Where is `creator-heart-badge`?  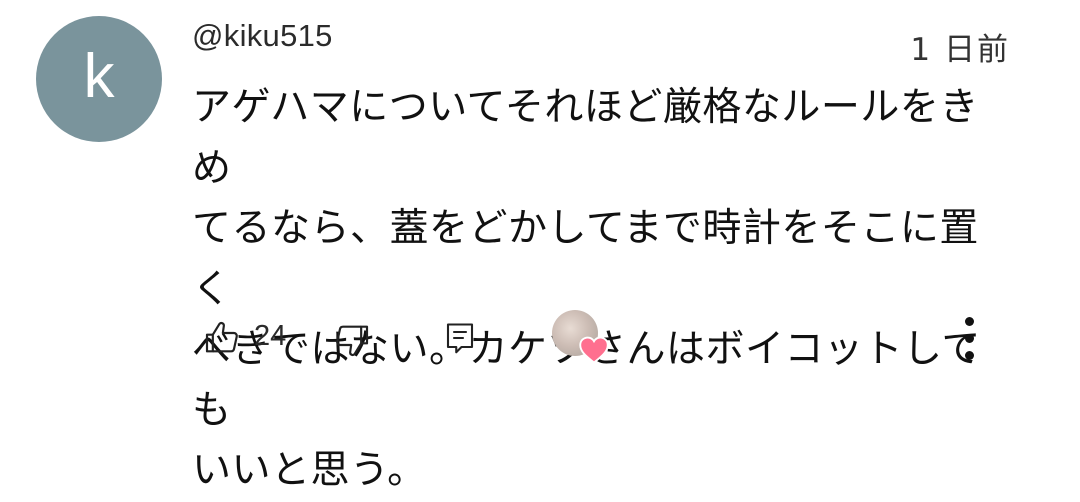
creator-heart-badge is located at coordinates (584, 340).